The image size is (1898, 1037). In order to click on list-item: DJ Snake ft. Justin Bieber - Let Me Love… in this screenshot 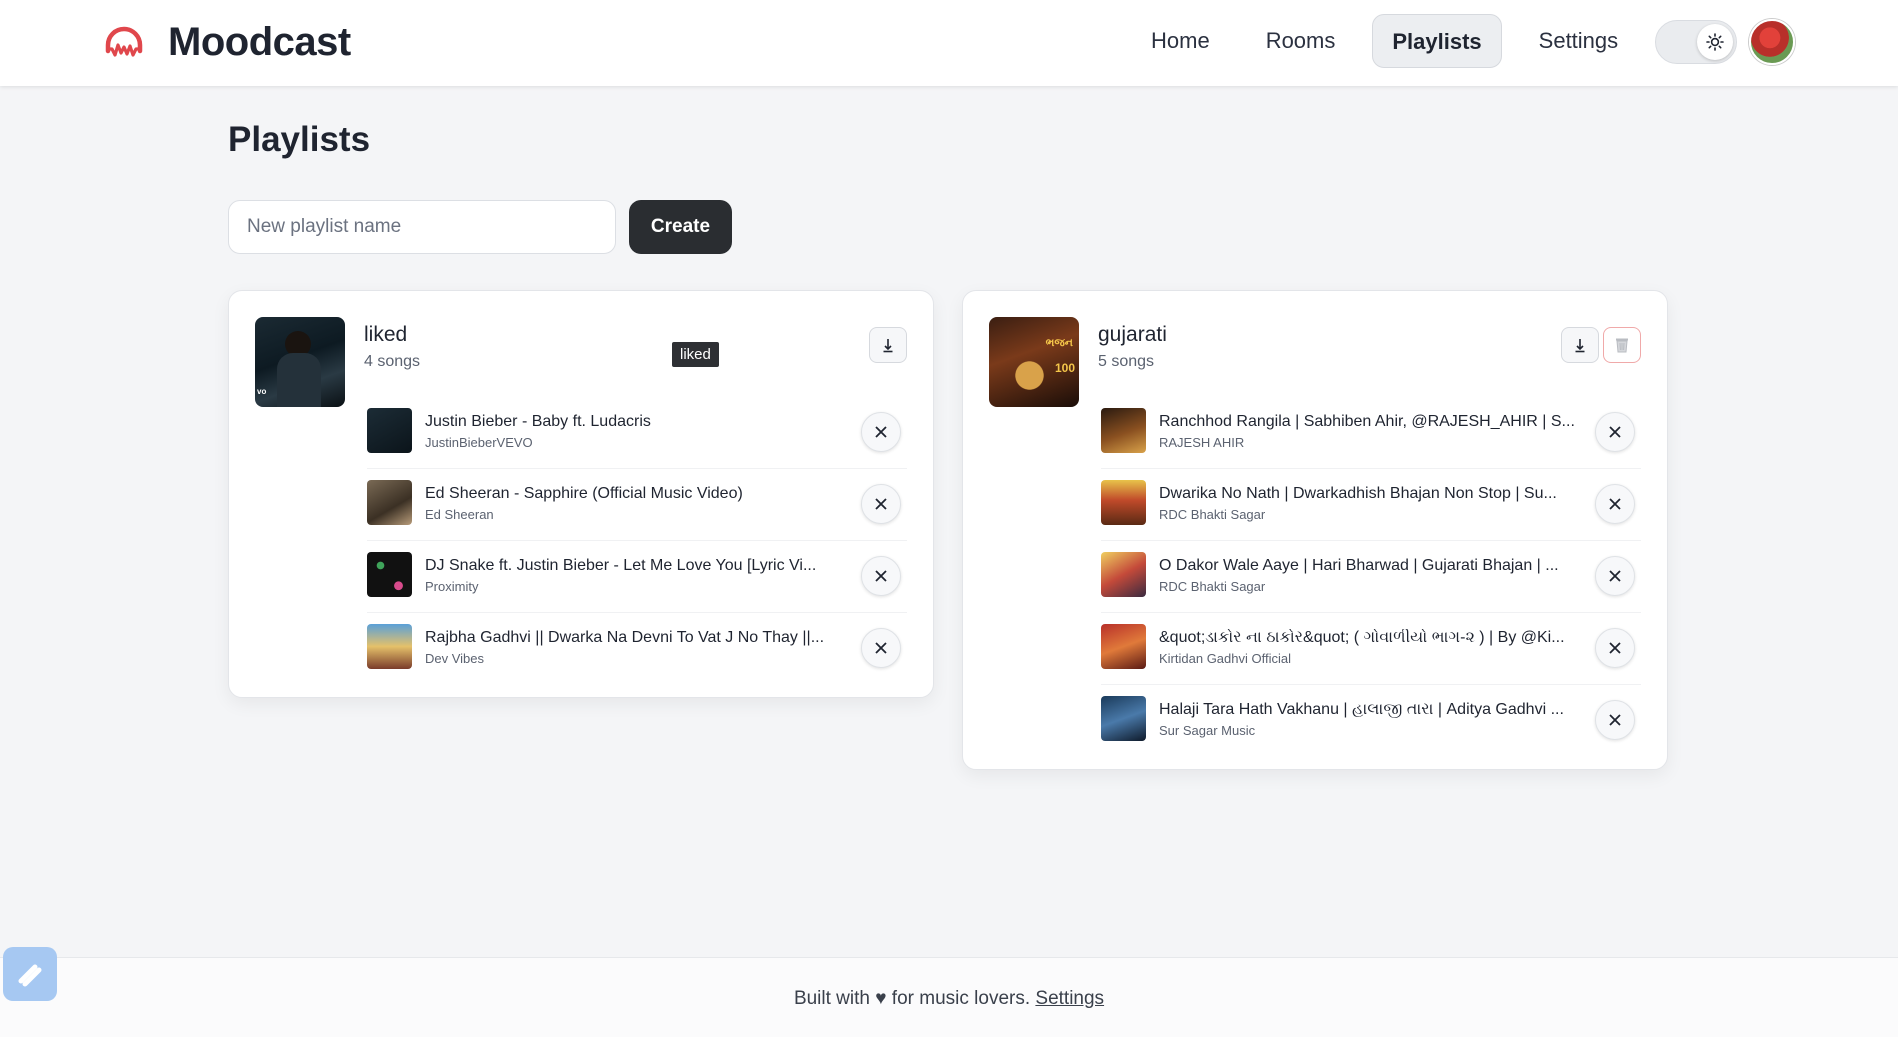, I will do `click(637, 577)`.